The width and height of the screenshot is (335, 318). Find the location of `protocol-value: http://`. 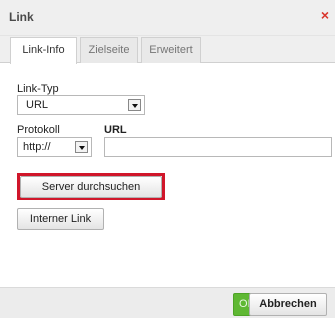

protocol-value: http:// is located at coordinates (37, 147).